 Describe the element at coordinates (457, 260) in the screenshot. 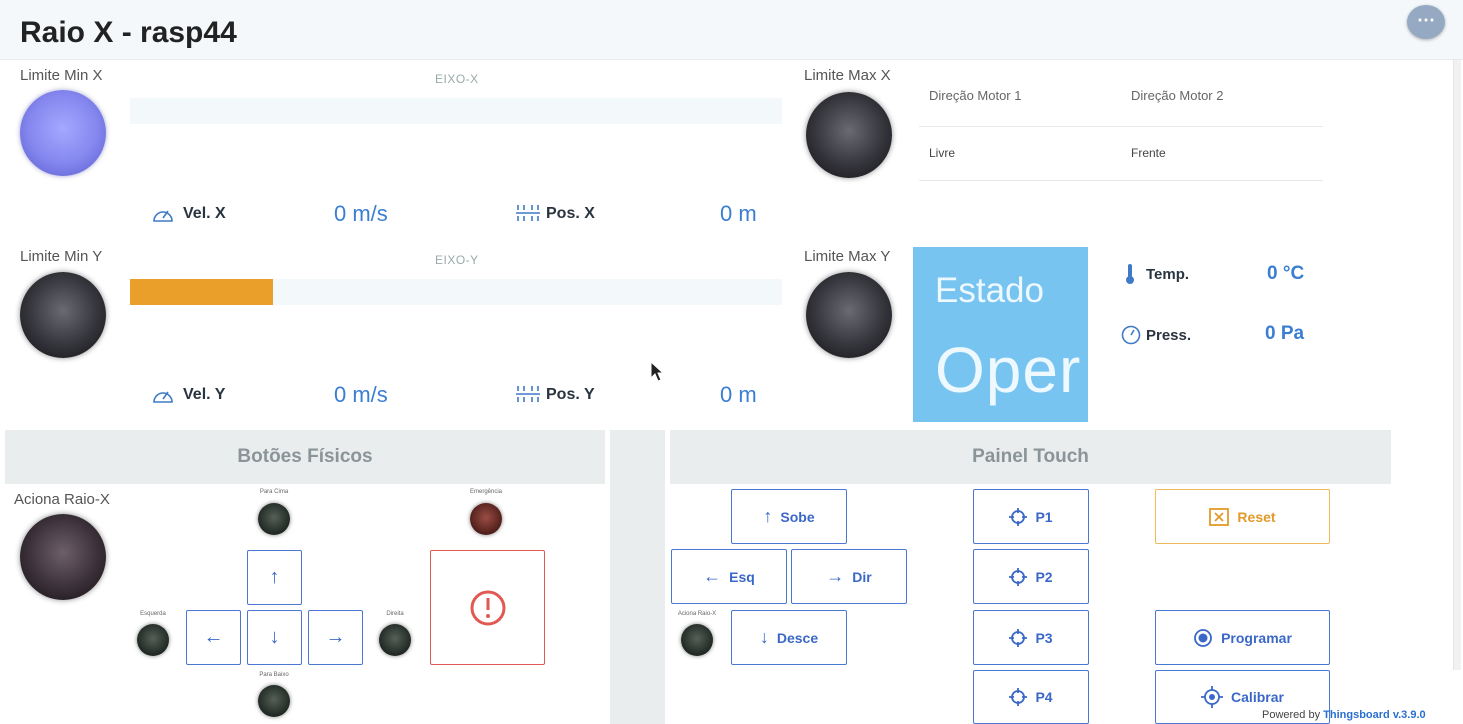

I see `eixo-y-title: EIXO-Y` at that location.